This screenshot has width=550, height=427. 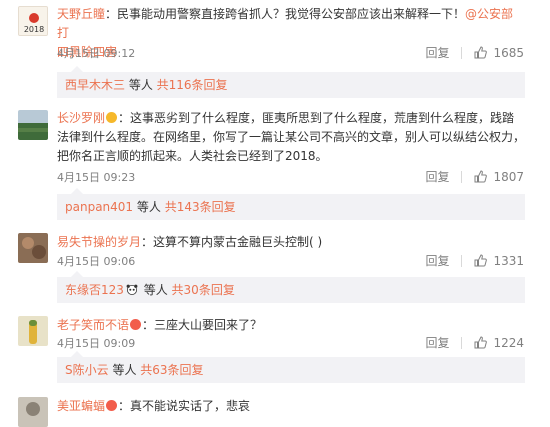 What do you see at coordinates (112, 117) in the screenshot?
I see `verified-badge-icon` at bounding box center [112, 117].